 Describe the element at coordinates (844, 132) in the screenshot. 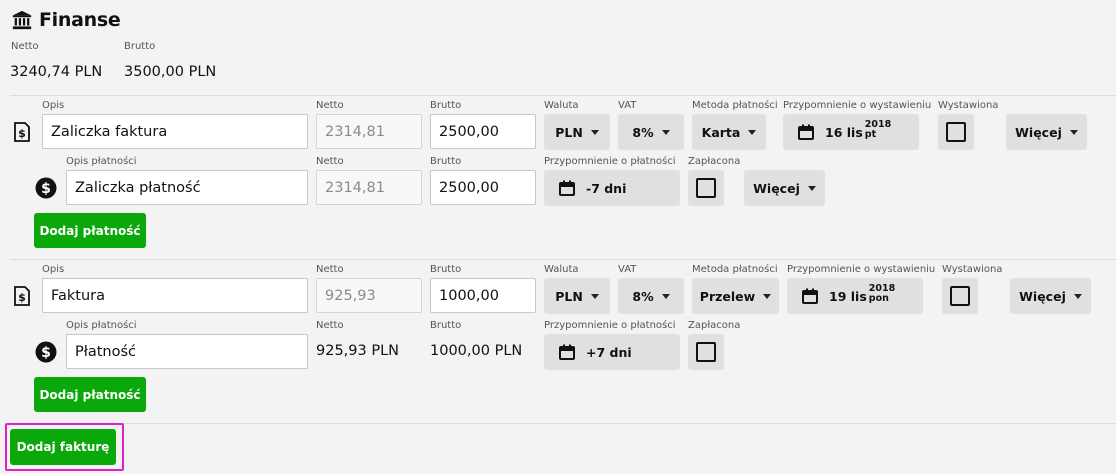

I see `issue-reminder-day: 16 lis` at that location.